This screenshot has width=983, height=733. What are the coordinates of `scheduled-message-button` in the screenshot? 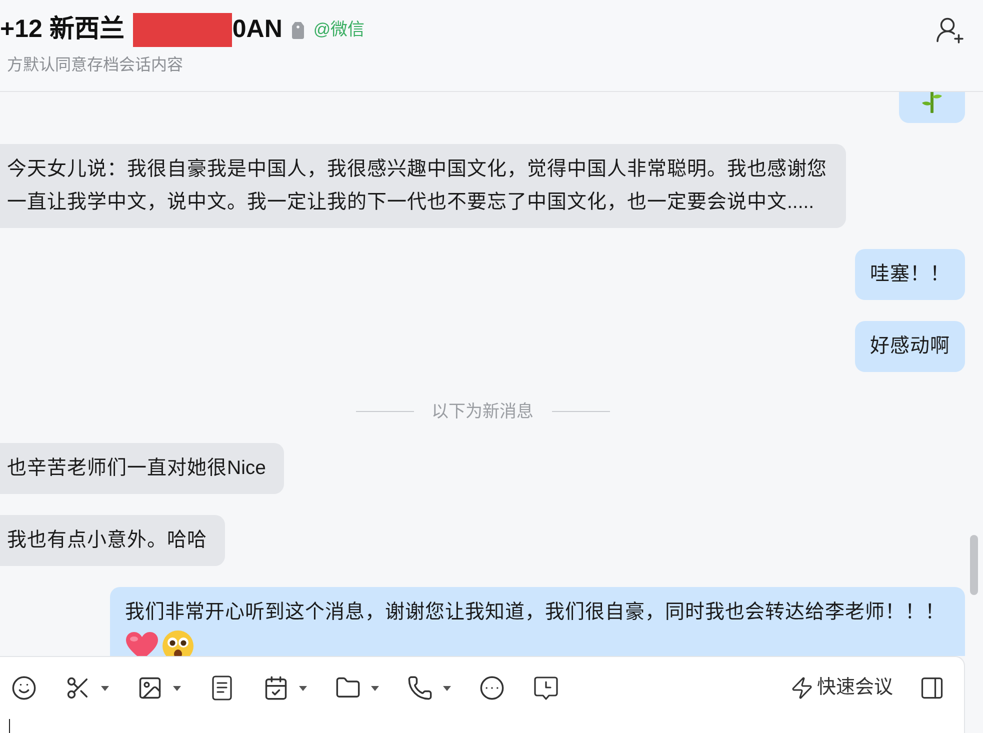 It's located at (546, 688).